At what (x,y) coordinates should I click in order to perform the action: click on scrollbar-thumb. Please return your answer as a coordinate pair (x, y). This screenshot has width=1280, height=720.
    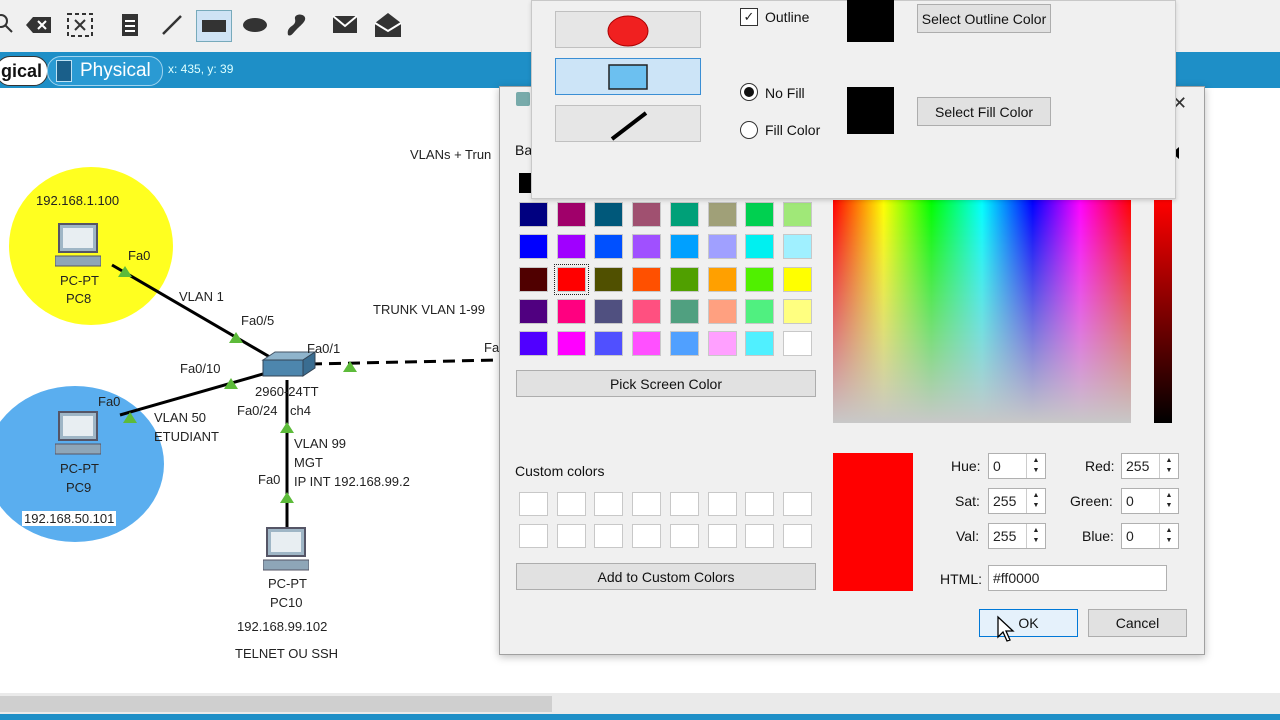
    Looking at the image, I should click on (276, 704).